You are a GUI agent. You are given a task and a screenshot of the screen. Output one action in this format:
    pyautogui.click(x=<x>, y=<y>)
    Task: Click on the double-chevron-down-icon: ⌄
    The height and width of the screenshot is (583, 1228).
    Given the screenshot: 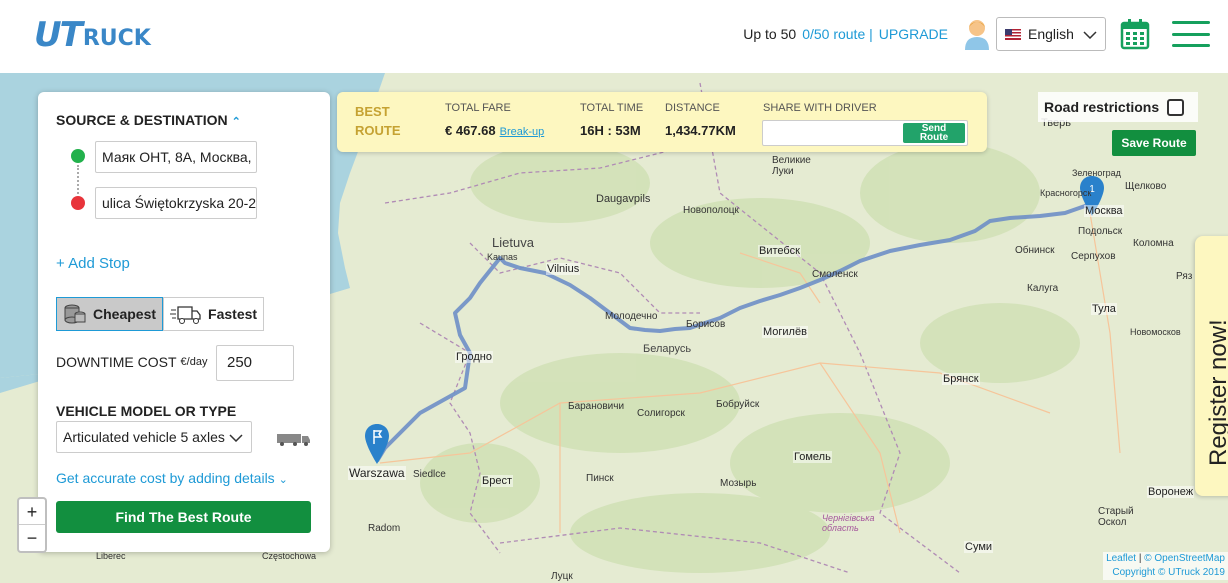 What is the action you would take?
    pyautogui.click(x=283, y=480)
    